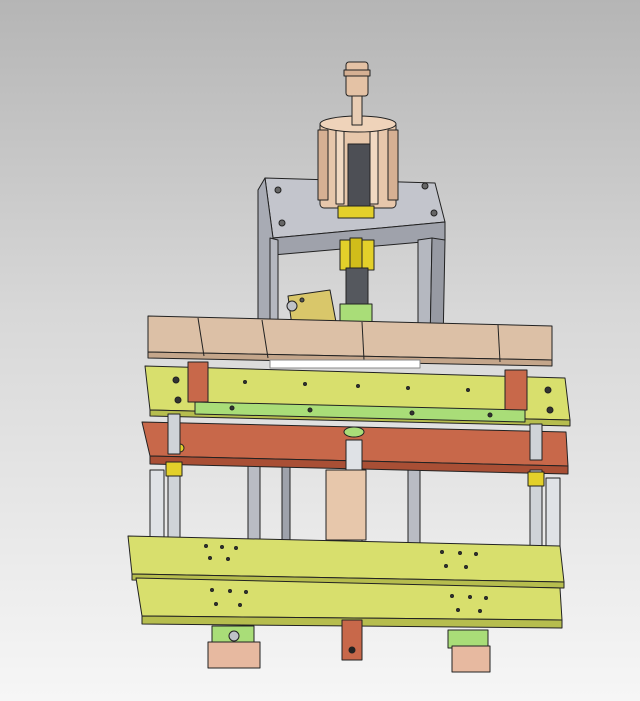 The image size is (640, 701). Describe the element at coordinates (349, 646) in the screenshot. I see `feet-blocks` at that location.